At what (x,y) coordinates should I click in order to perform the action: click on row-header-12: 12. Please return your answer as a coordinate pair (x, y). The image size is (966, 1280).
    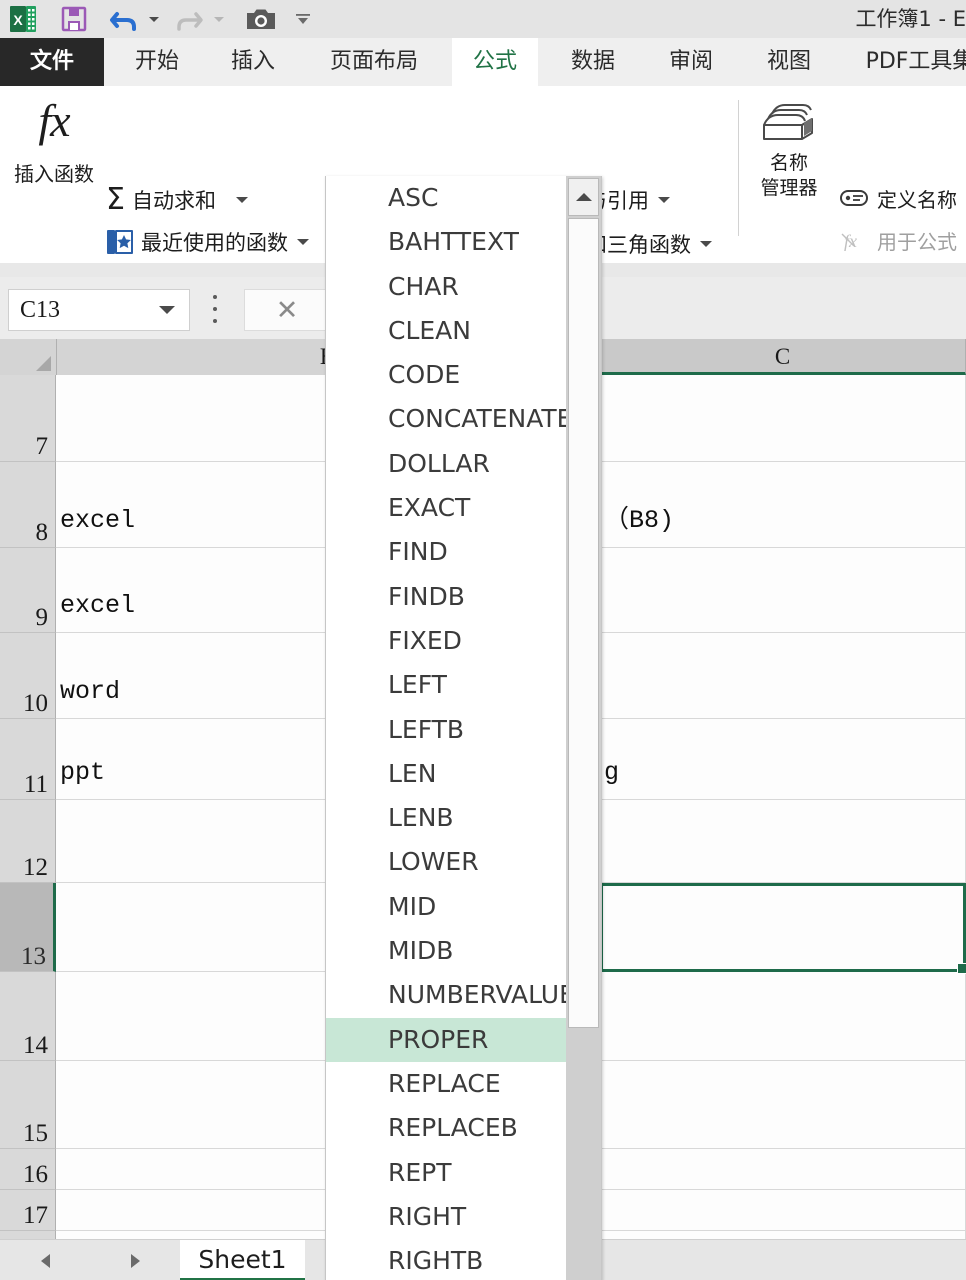
    Looking at the image, I should click on (28, 841).